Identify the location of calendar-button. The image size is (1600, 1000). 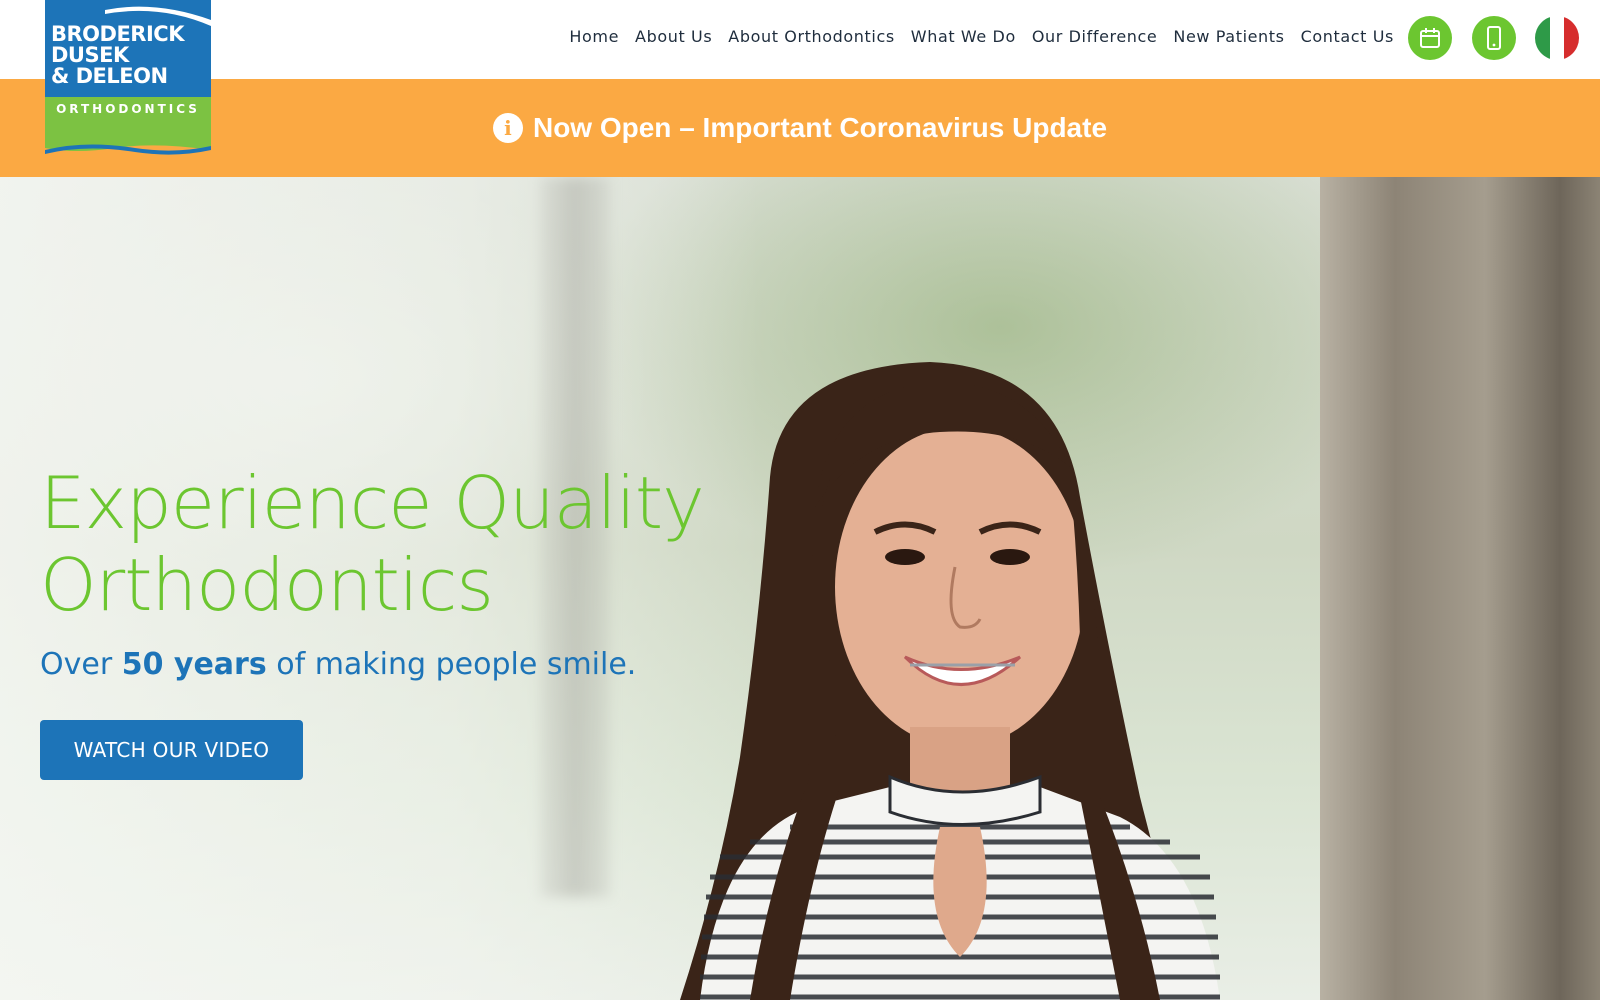
(1430, 38).